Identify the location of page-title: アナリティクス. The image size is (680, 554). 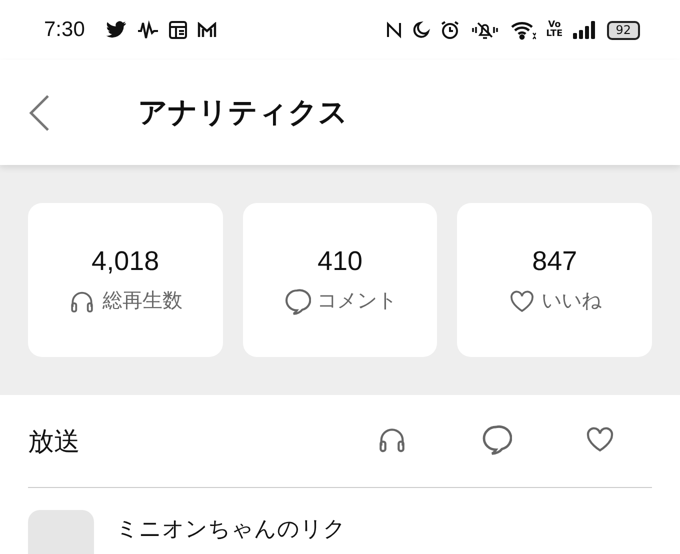
(243, 112).